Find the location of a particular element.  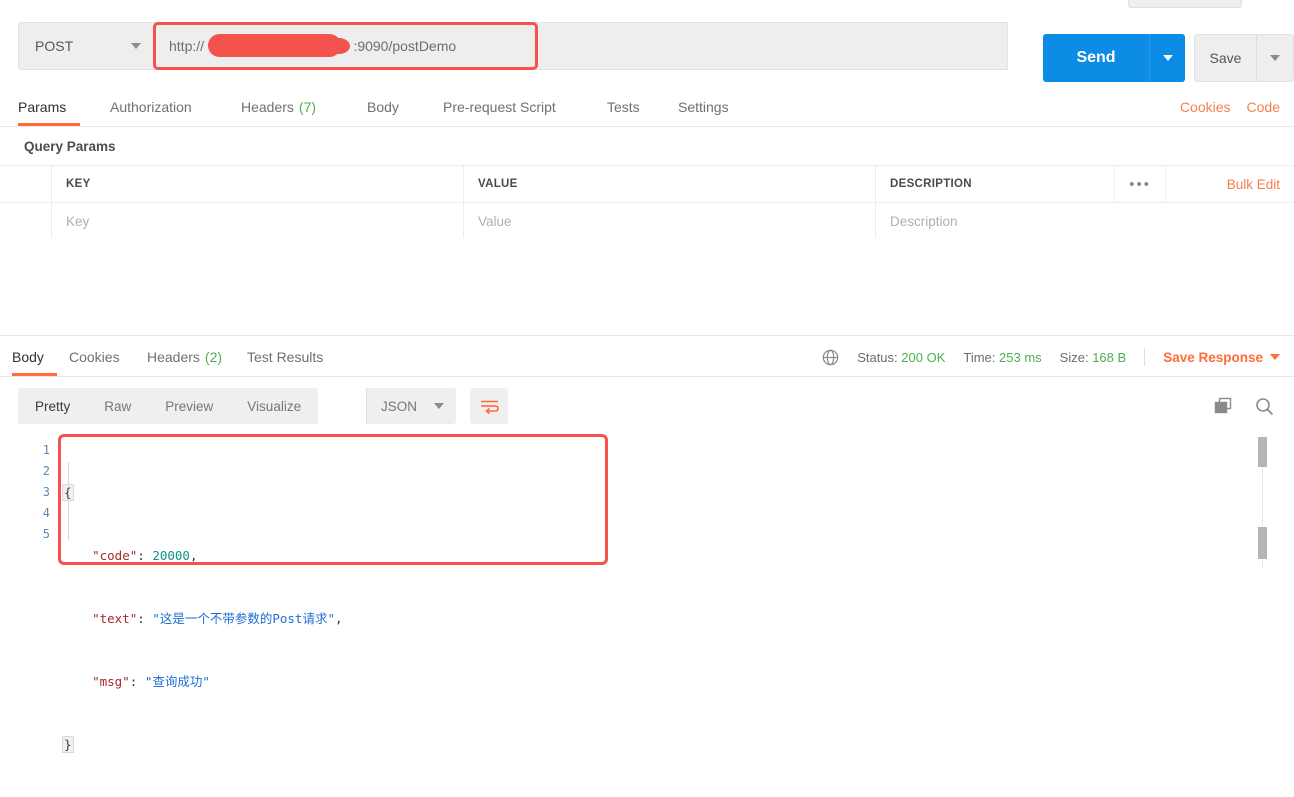

size-label: Size: is located at coordinates (1074, 357).